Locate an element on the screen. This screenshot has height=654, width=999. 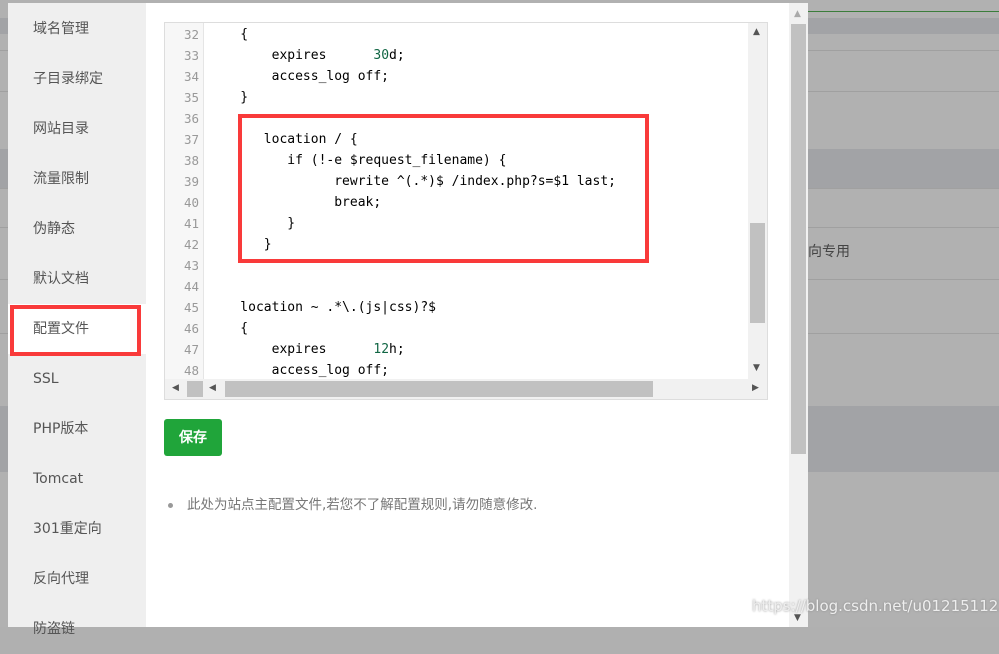
watermark: https://blog.csdn.net/u012151123 is located at coordinates (875, 606).